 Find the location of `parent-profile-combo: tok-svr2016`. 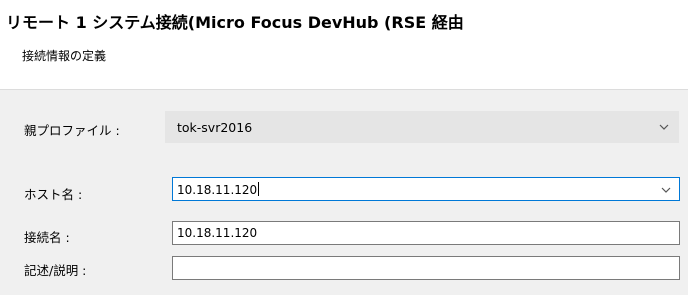

parent-profile-combo: tok-svr2016 is located at coordinates (422, 127).